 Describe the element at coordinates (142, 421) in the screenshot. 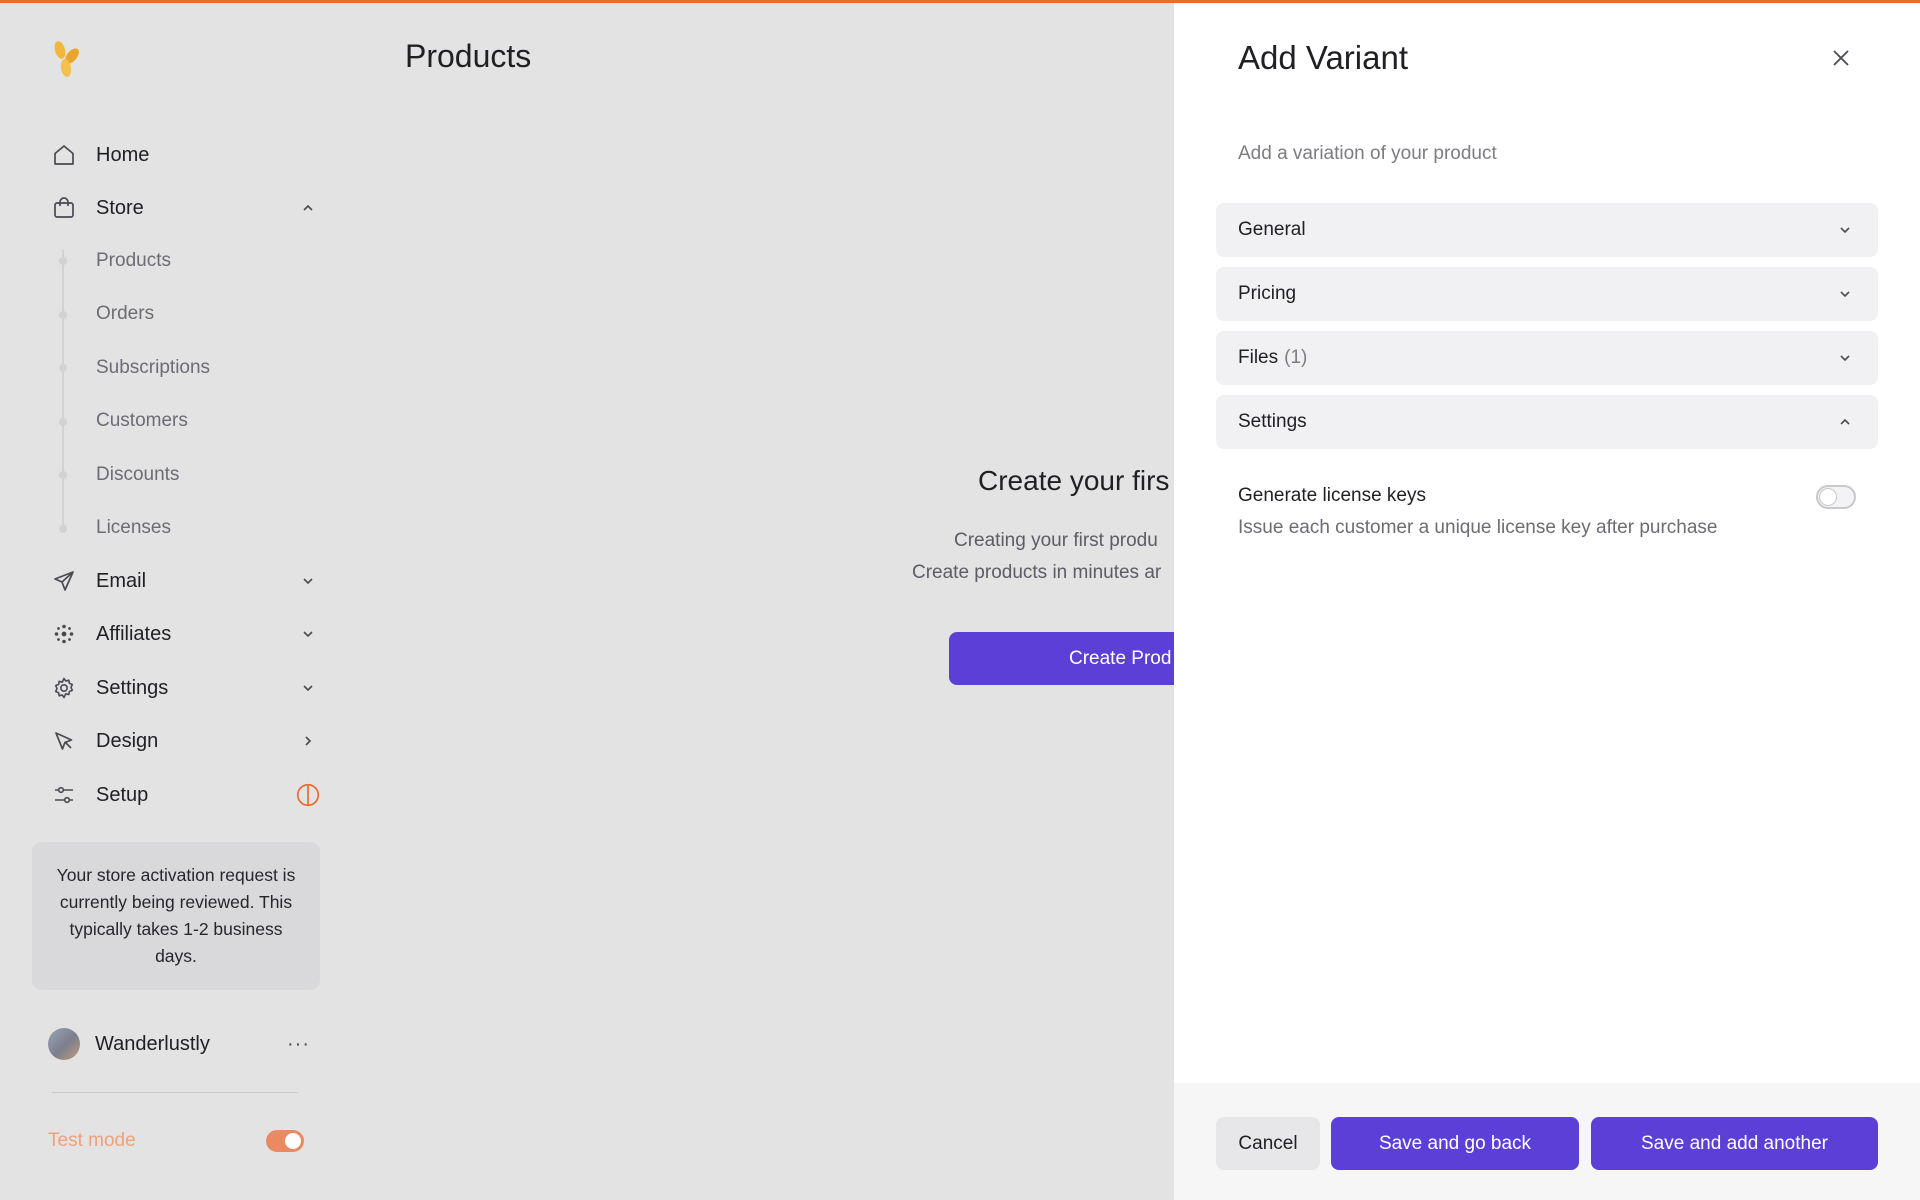

I see `sidebar-item-customers: Customers` at that location.